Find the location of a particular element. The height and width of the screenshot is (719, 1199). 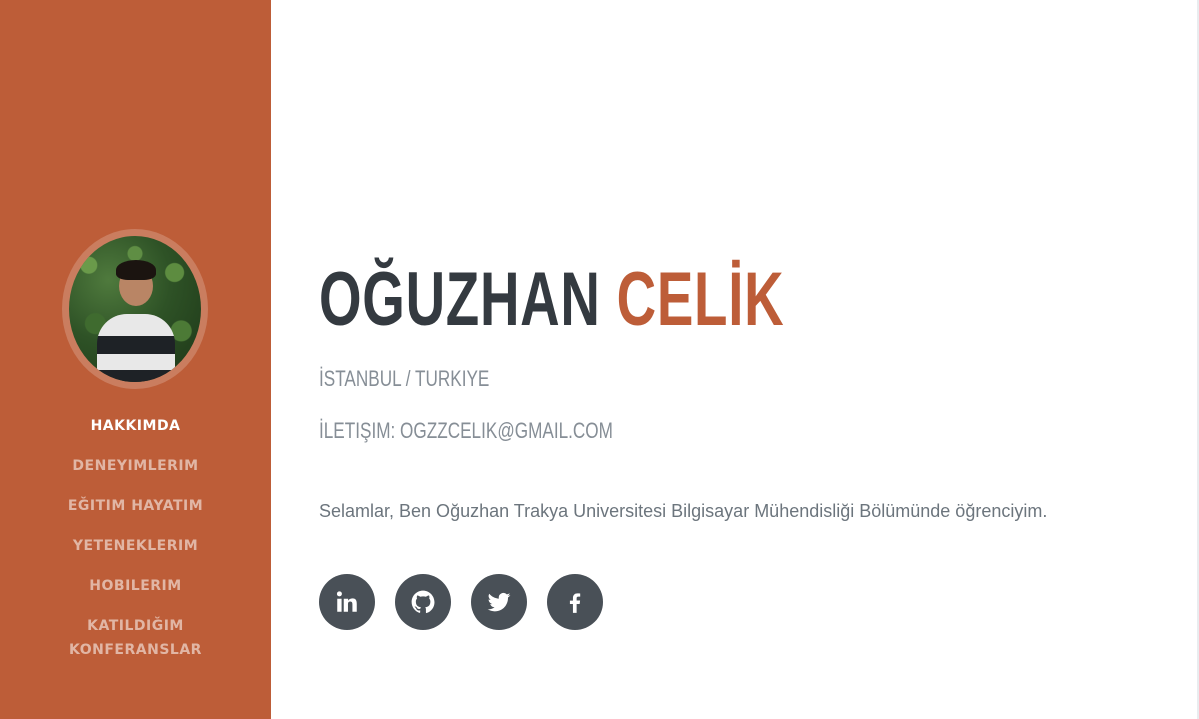

nav-item-egitim-hayatim: EĞITIM HAYATIM is located at coordinates (135, 506).